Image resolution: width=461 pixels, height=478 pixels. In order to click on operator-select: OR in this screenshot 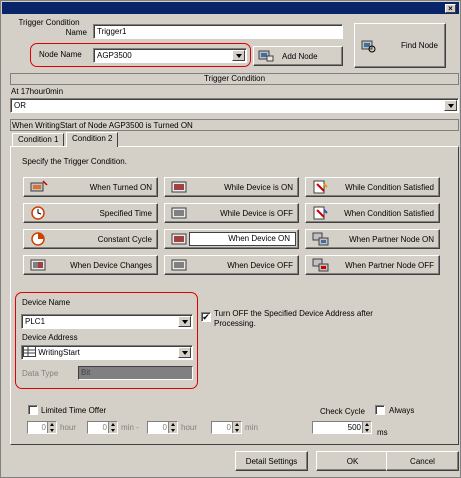, I will do `click(234, 105)`.